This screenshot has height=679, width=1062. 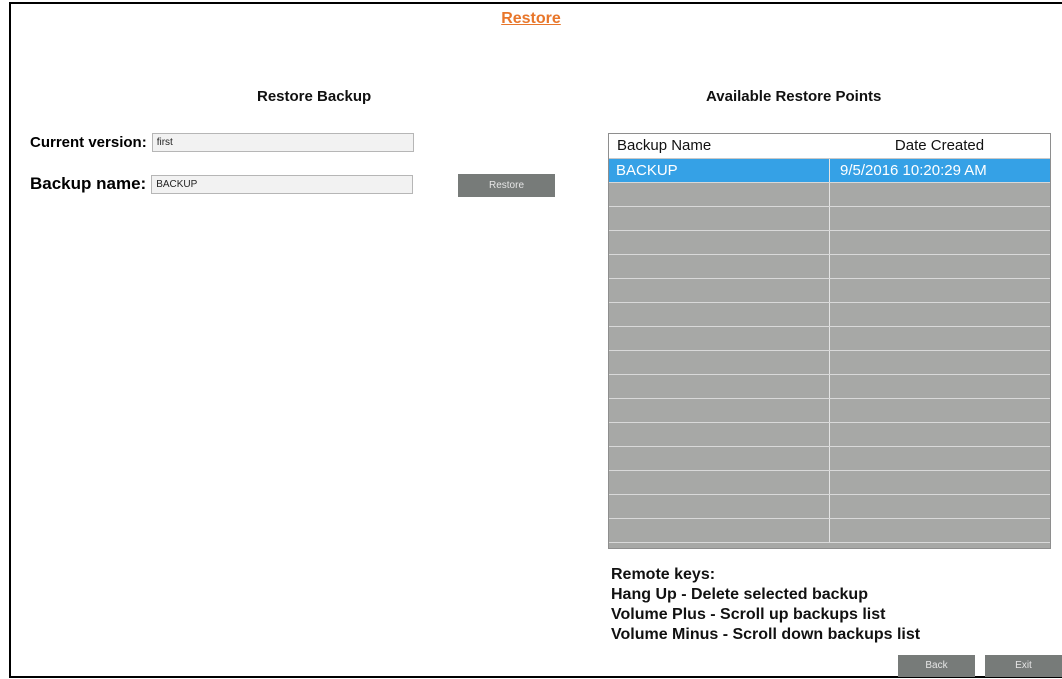 I want to click on restore-backup-heading: Restore Backup, so click(x=314, y=96).